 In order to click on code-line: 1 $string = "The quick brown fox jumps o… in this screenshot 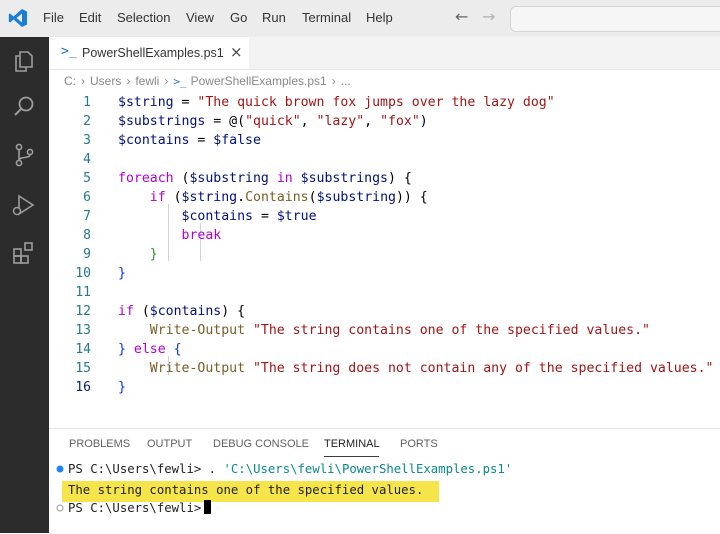, I will do `click(384, 102)`.